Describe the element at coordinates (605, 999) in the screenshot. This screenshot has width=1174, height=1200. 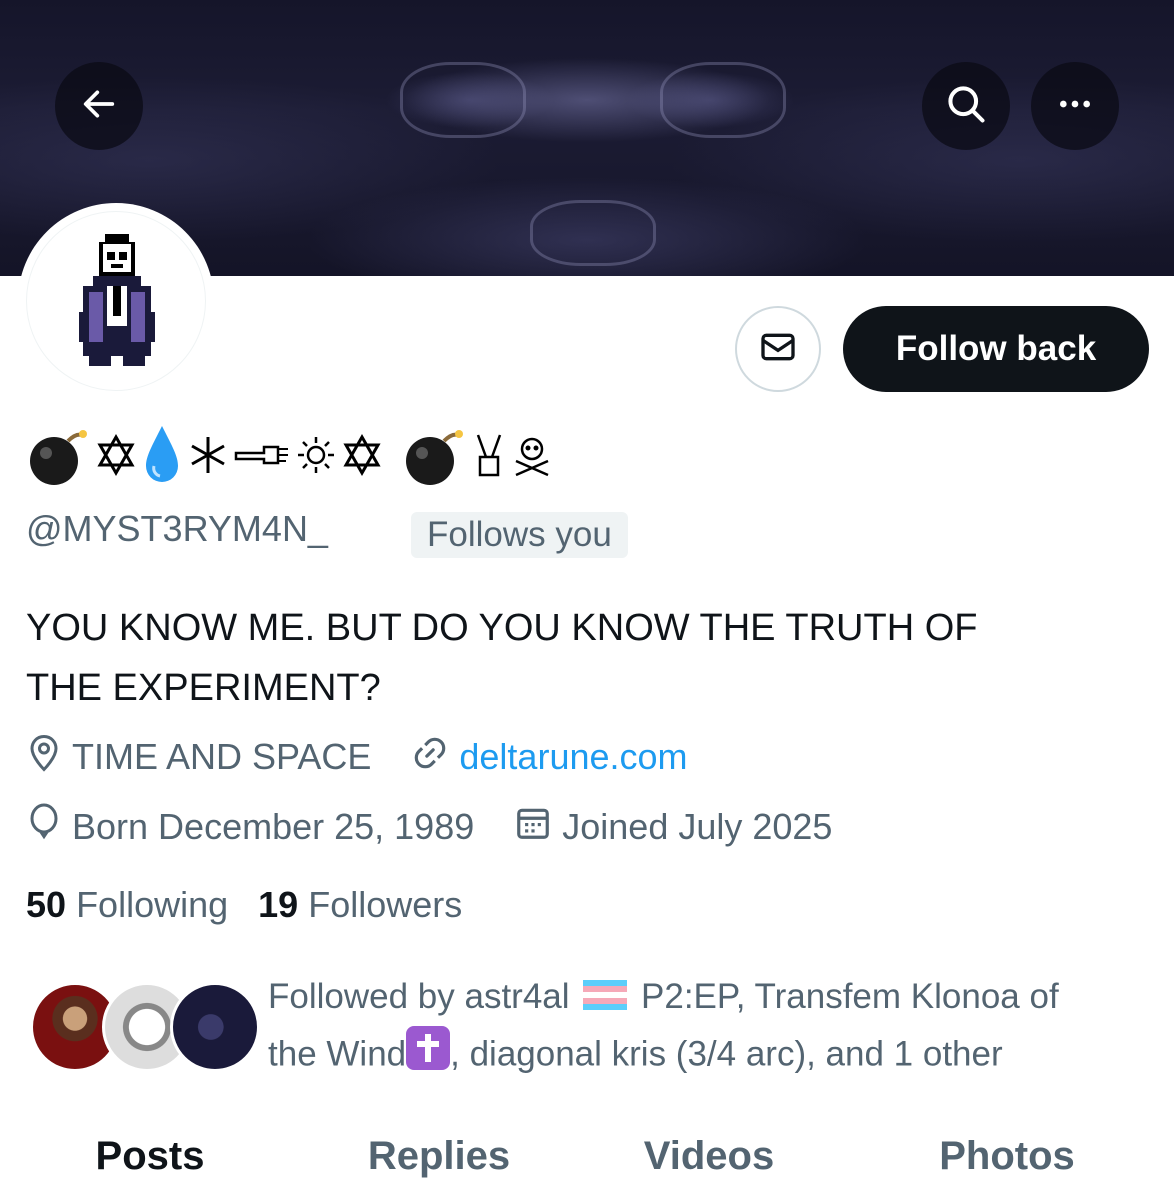
I see `transgender-flag-icon` at that location.